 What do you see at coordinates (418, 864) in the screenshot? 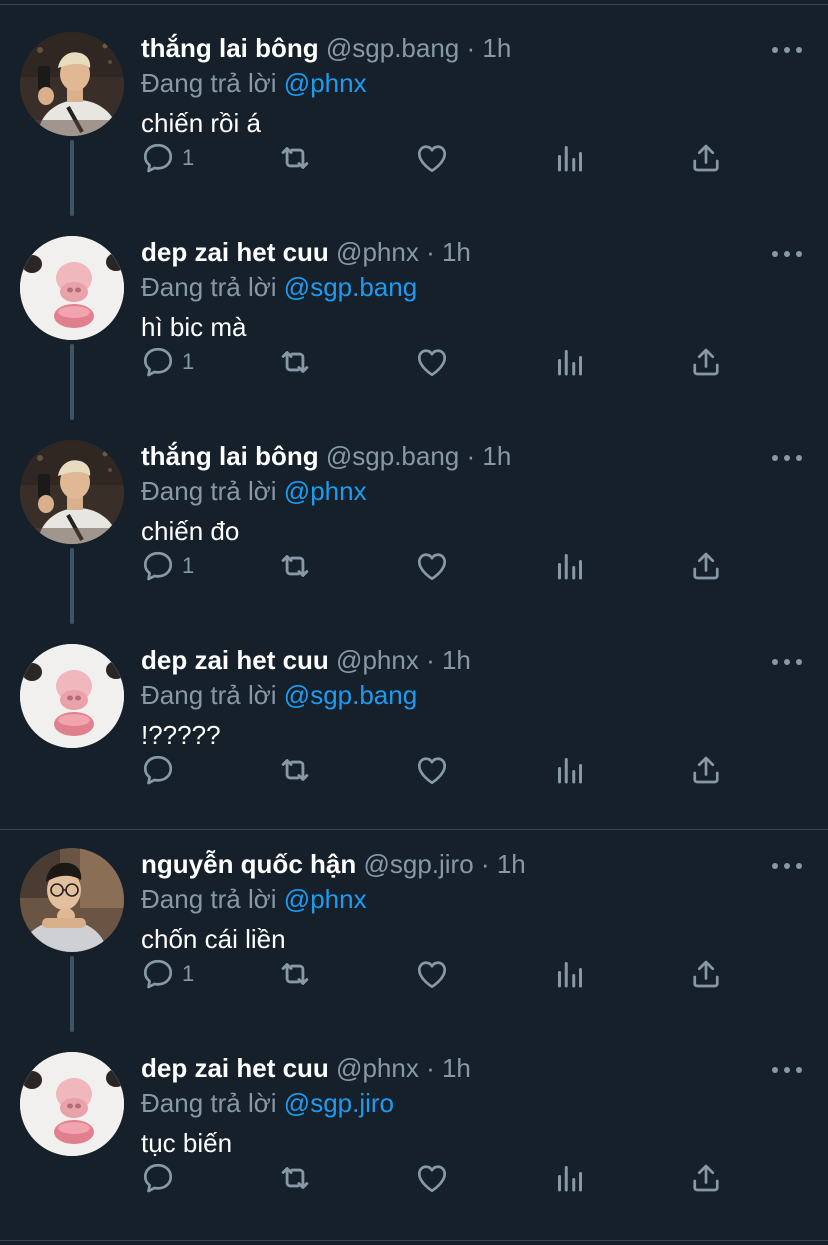
I see `user-handle: @sgp.jiro` at bounding box center [418, 864].